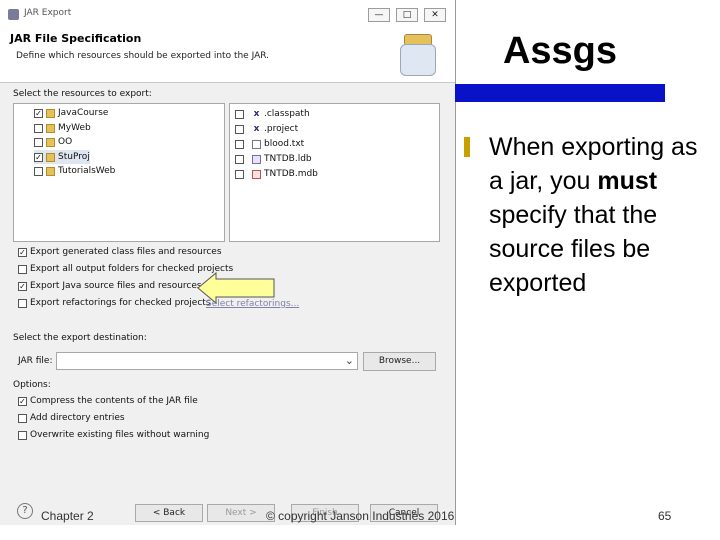  I want to click on file-item-label: .project, so click(281, 129).